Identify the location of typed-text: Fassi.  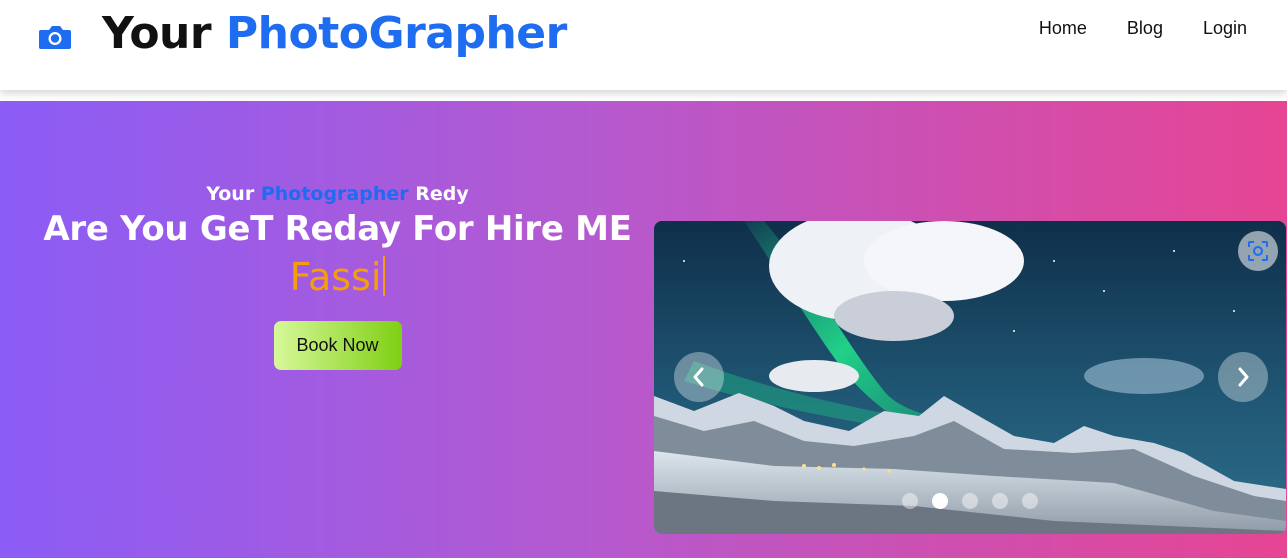
(337, 277).